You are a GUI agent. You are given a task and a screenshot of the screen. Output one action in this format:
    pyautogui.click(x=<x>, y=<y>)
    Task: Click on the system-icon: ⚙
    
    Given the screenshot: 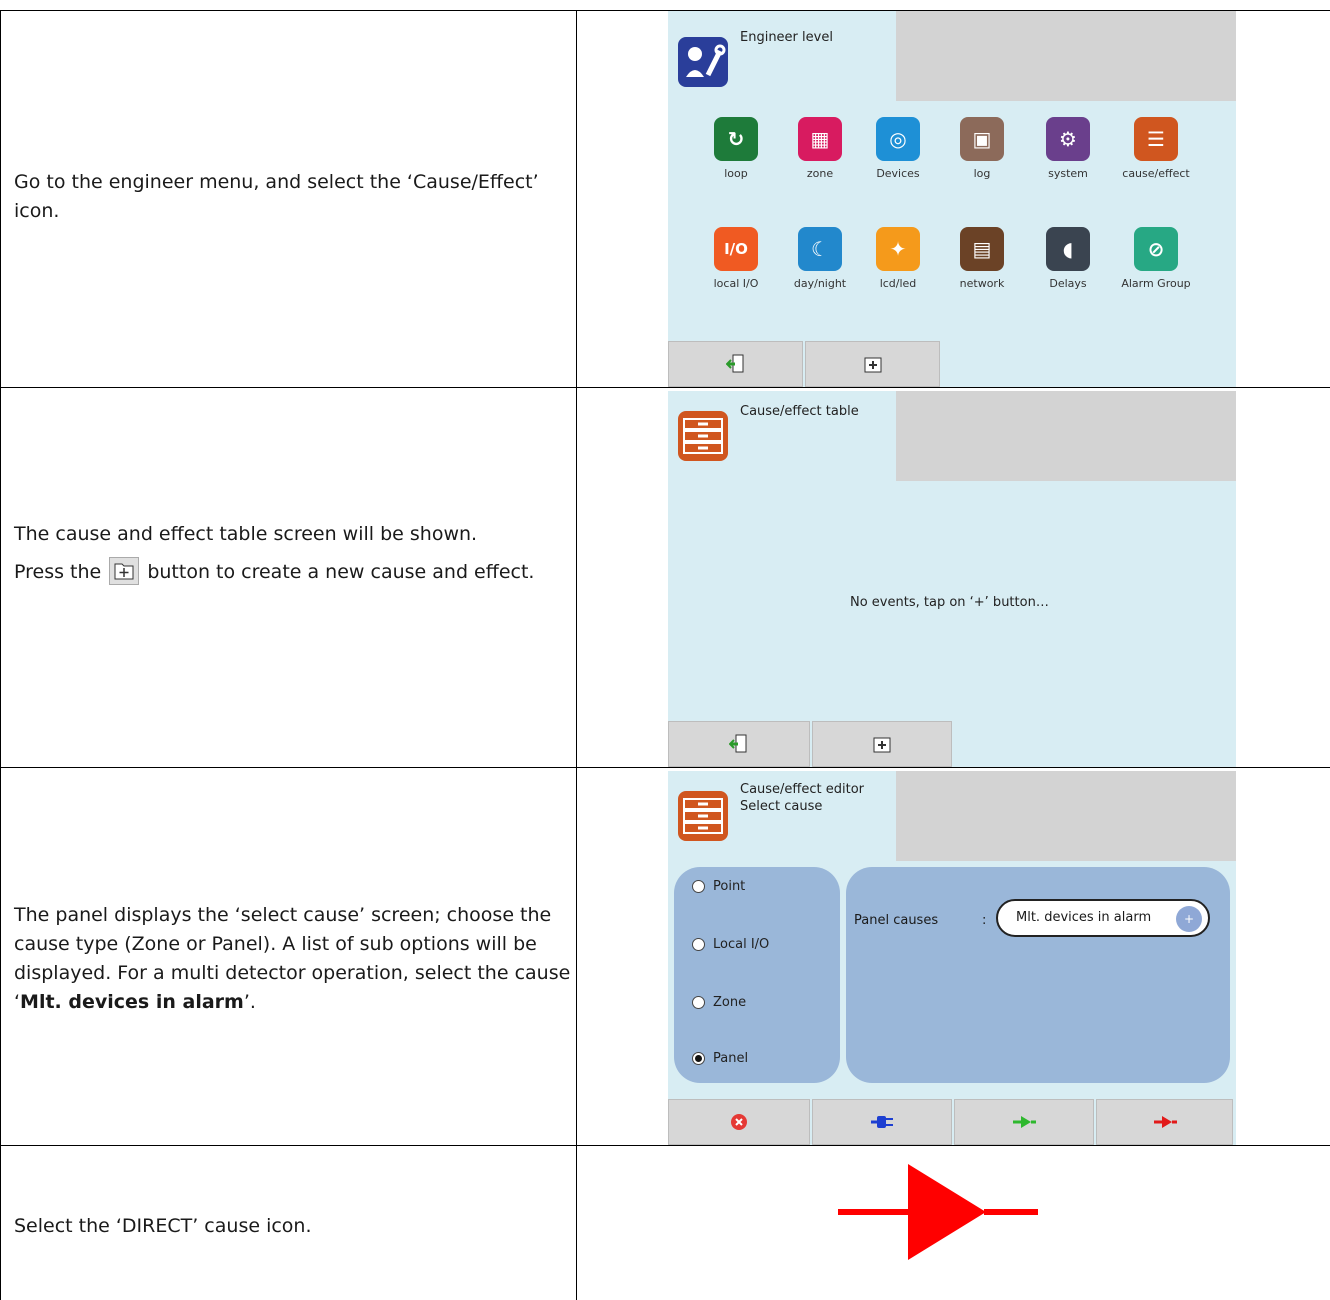 What is the action you would take?
    pyautogui.click(x=1068, y=139)
    